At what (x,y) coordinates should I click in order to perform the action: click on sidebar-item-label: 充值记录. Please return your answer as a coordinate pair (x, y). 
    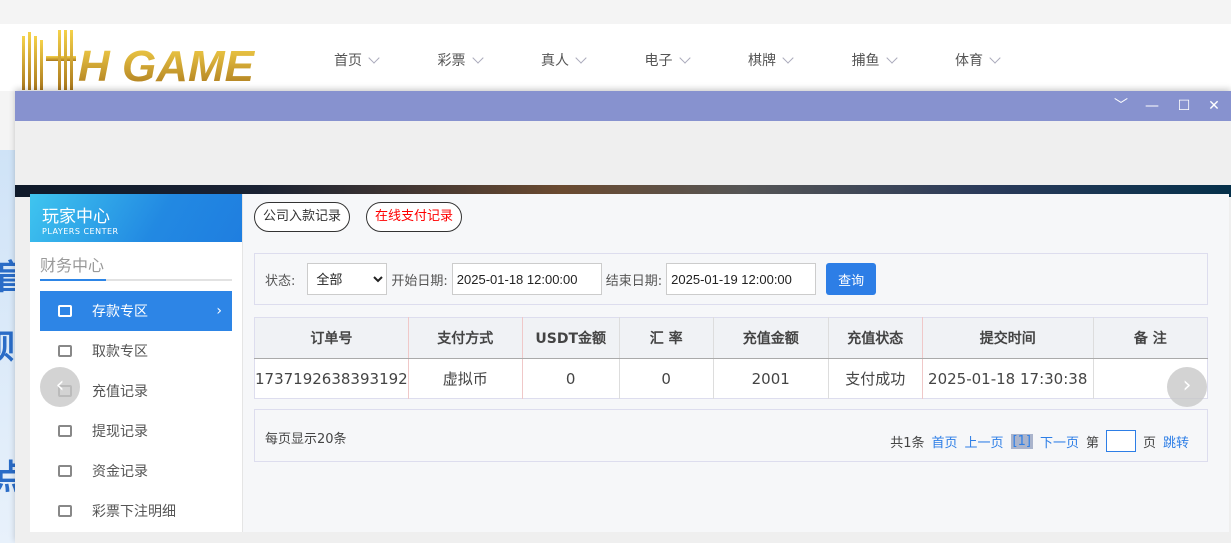
    Looking at the image, I should click on (120, 392).